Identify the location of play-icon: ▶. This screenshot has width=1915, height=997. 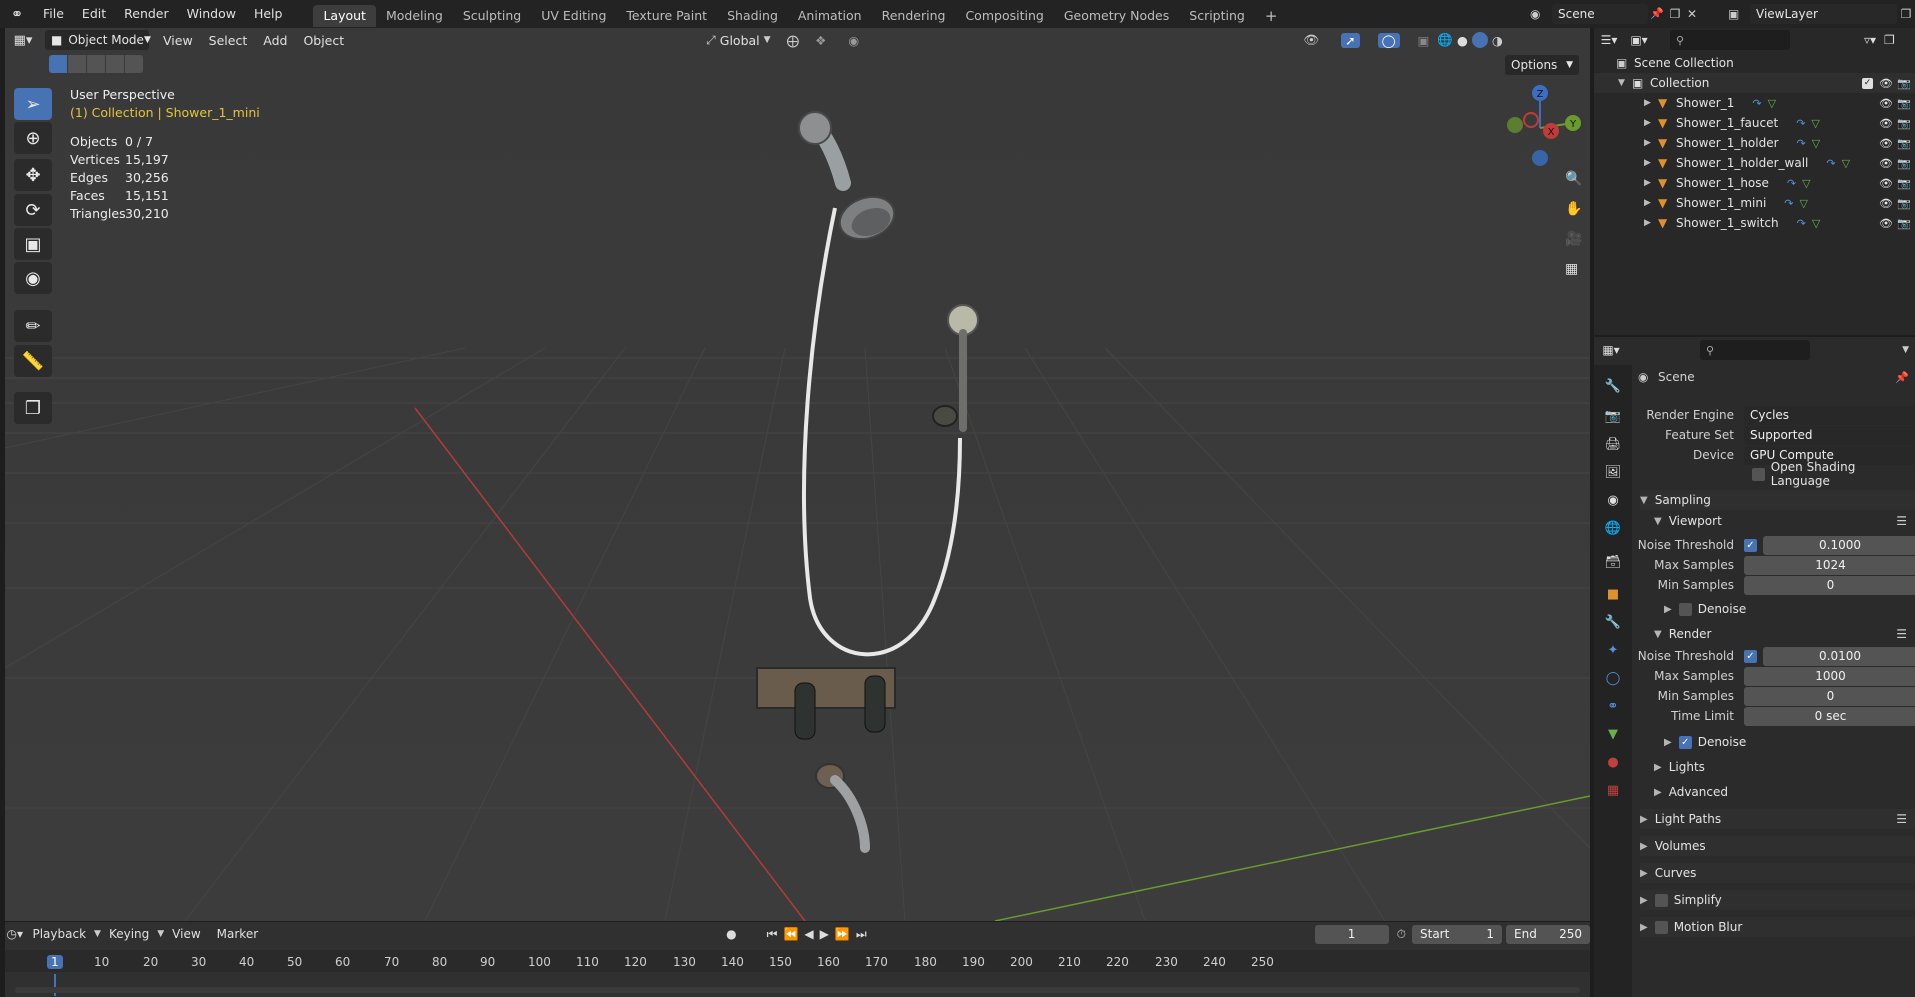
(824, 934).